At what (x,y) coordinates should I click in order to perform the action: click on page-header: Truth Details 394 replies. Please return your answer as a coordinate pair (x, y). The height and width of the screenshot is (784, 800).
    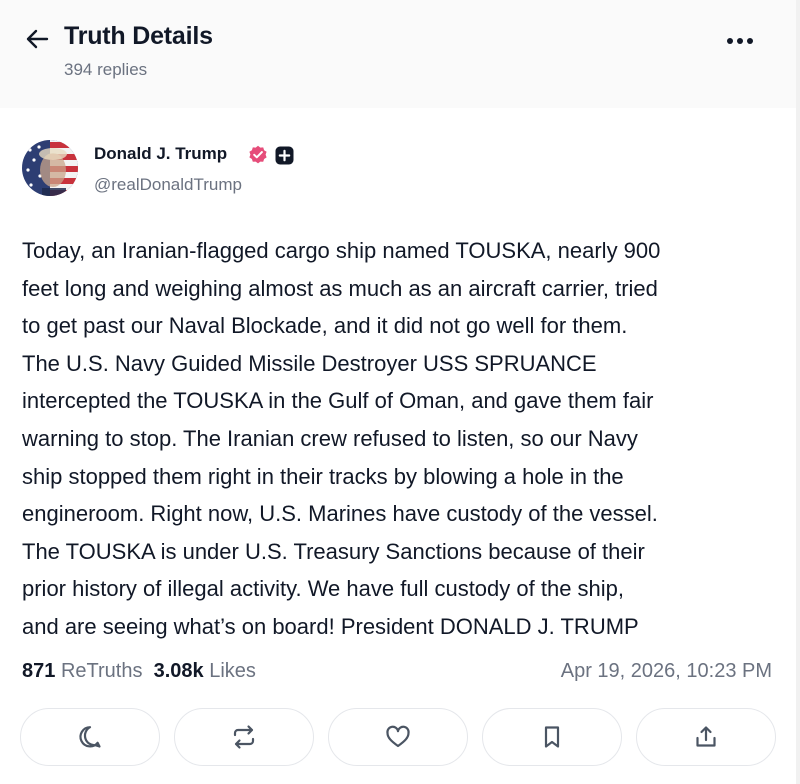
    Looking at the image, I should click on (398, 54).